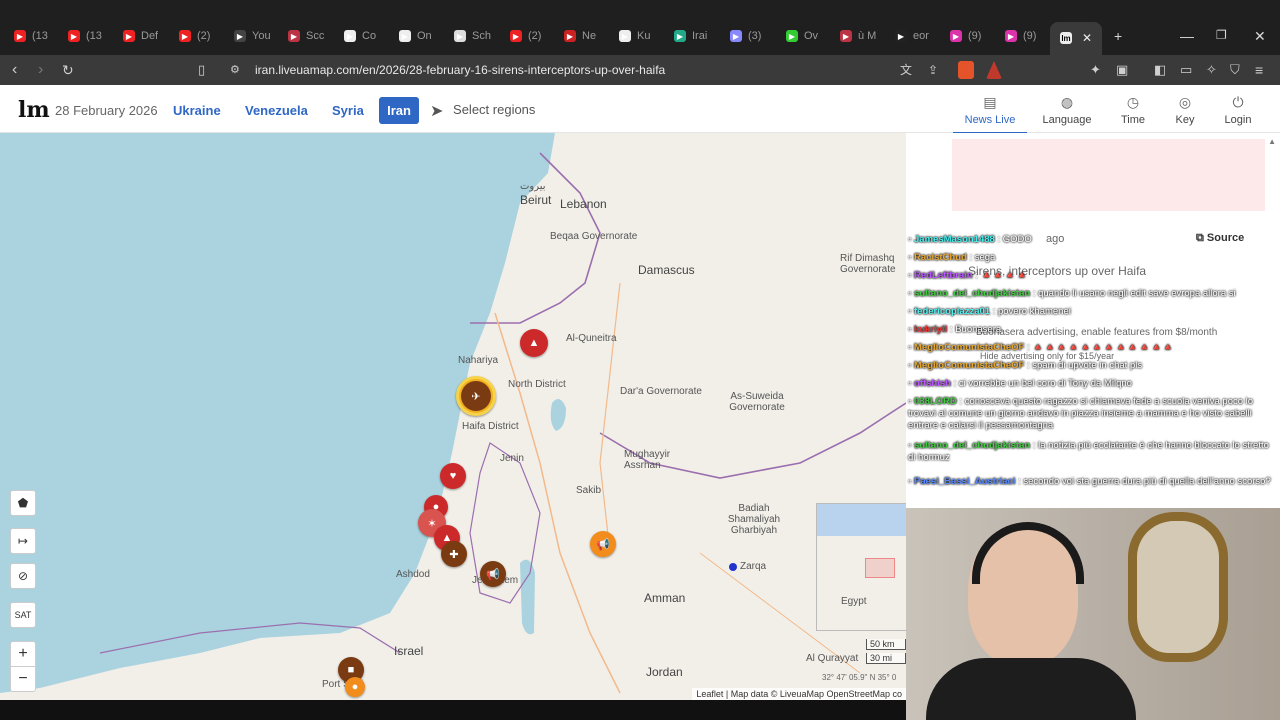 This screenshot has width=1280, height=720. I want to click on site-settings-icon: ⚙, so click(235, 70).